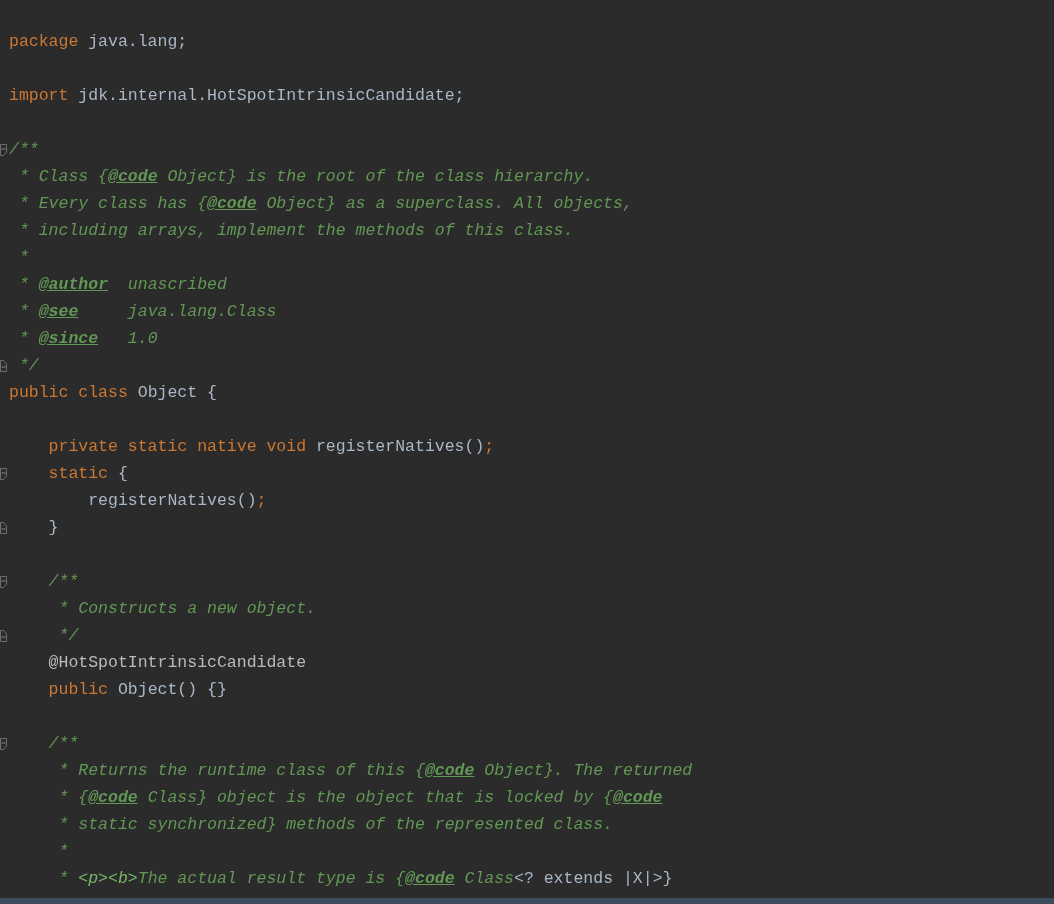 The image size is (1054, 904). What do you see at coordinates (365, 878) in the screenshot?
I see `code-line: * <p><b>The actual result type is {@code Class<? extends |X|>}` at bounding box center [365, 878].